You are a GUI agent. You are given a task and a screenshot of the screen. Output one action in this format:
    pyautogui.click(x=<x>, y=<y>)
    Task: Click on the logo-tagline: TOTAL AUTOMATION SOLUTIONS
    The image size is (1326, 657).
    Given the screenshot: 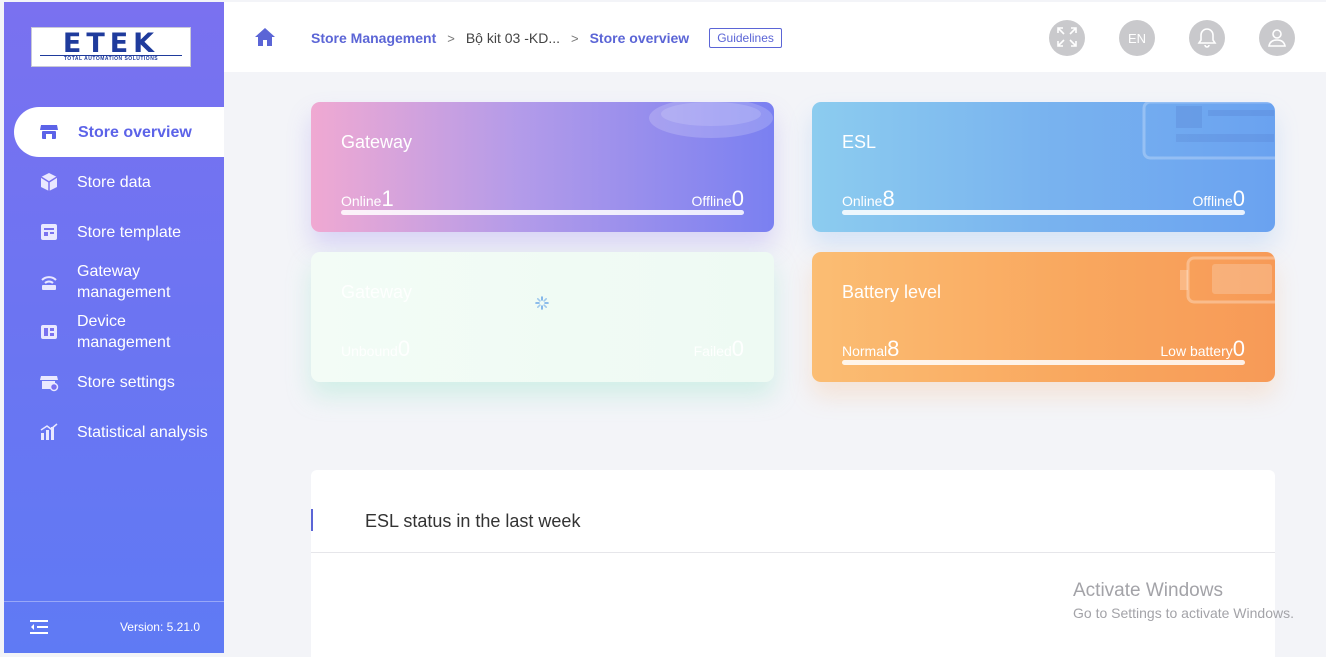 What is the action you would take?
    pyautogui.click(x=111, y=59)
    